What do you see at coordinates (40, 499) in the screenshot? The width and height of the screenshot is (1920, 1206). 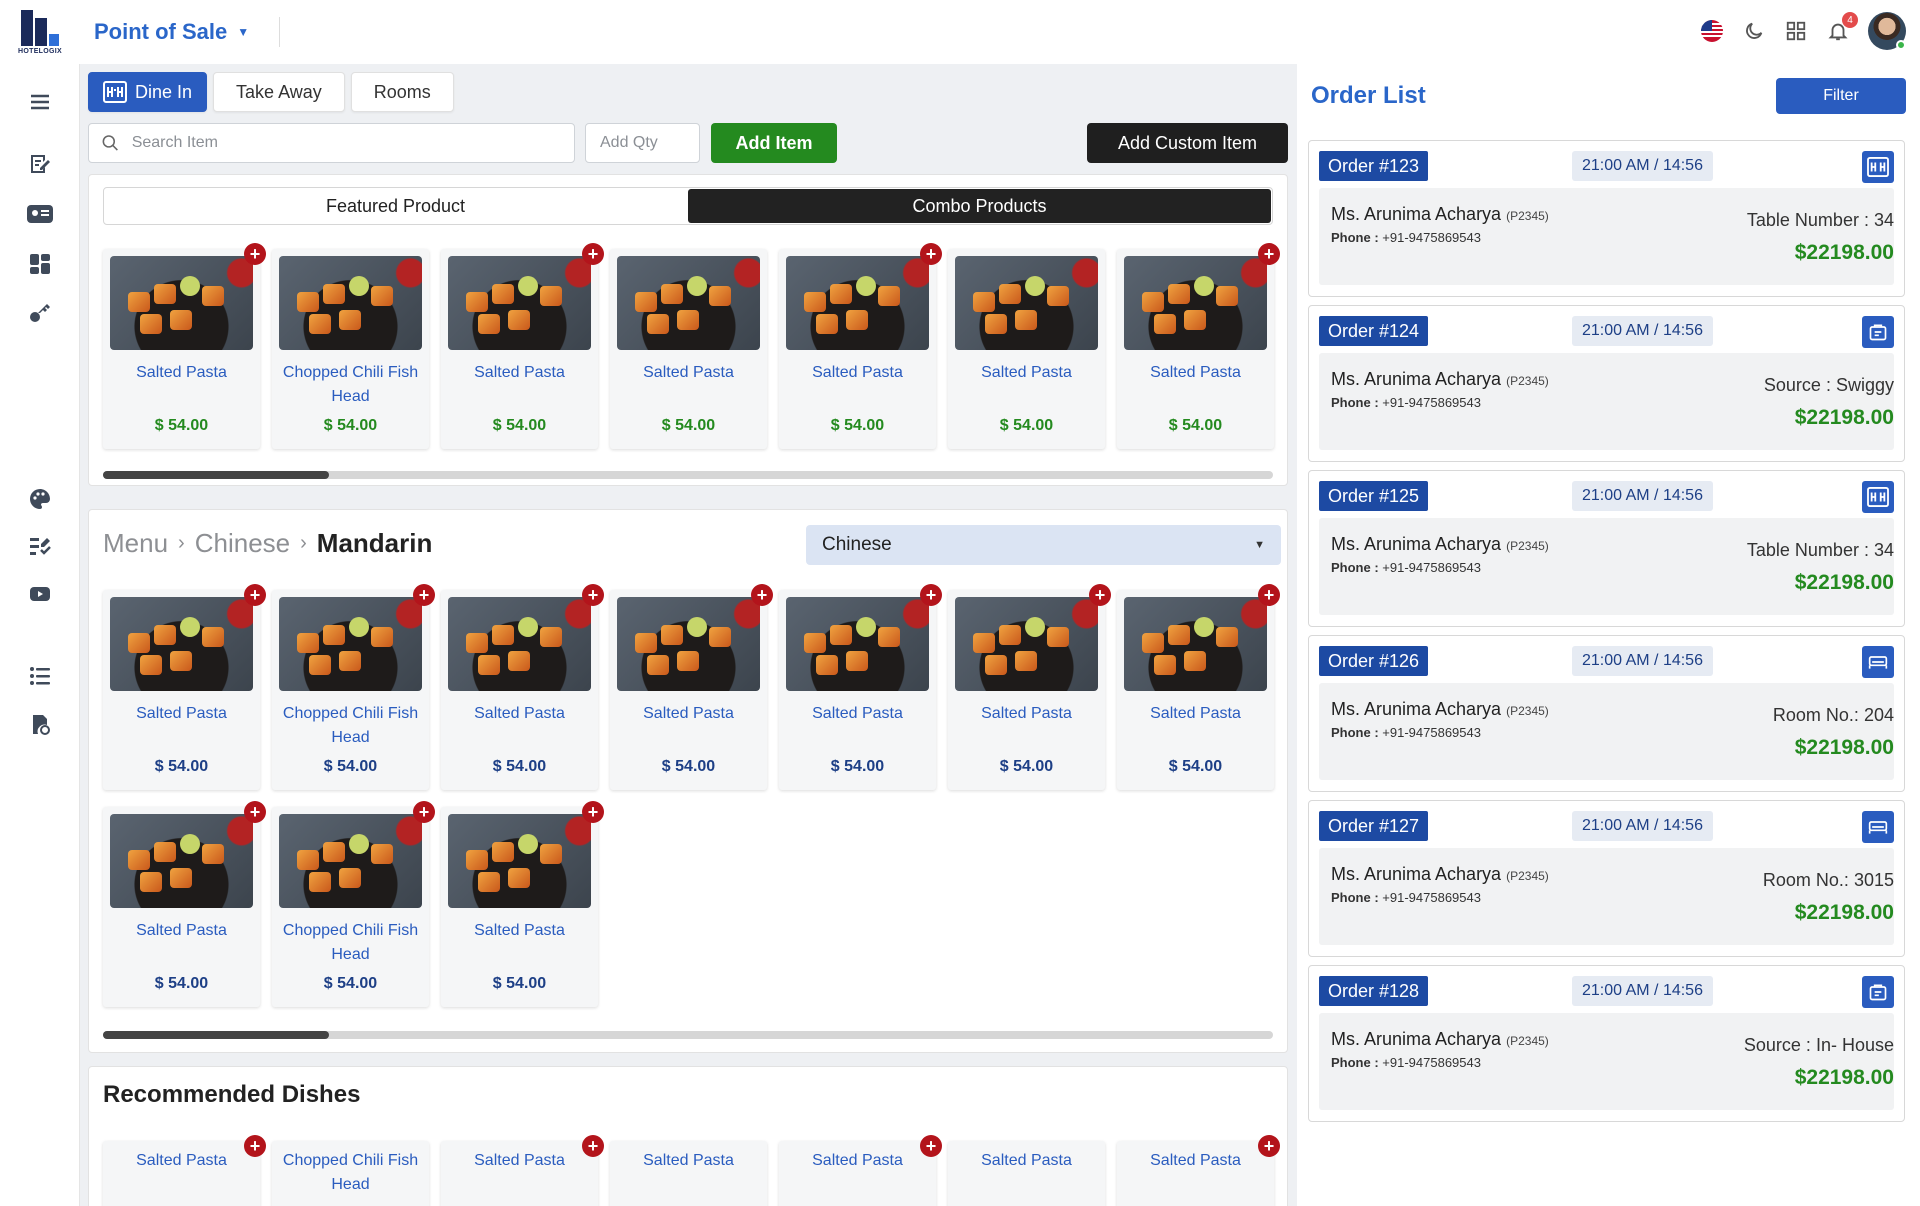 I see `palette-icon` at bounding box center [40, 499].